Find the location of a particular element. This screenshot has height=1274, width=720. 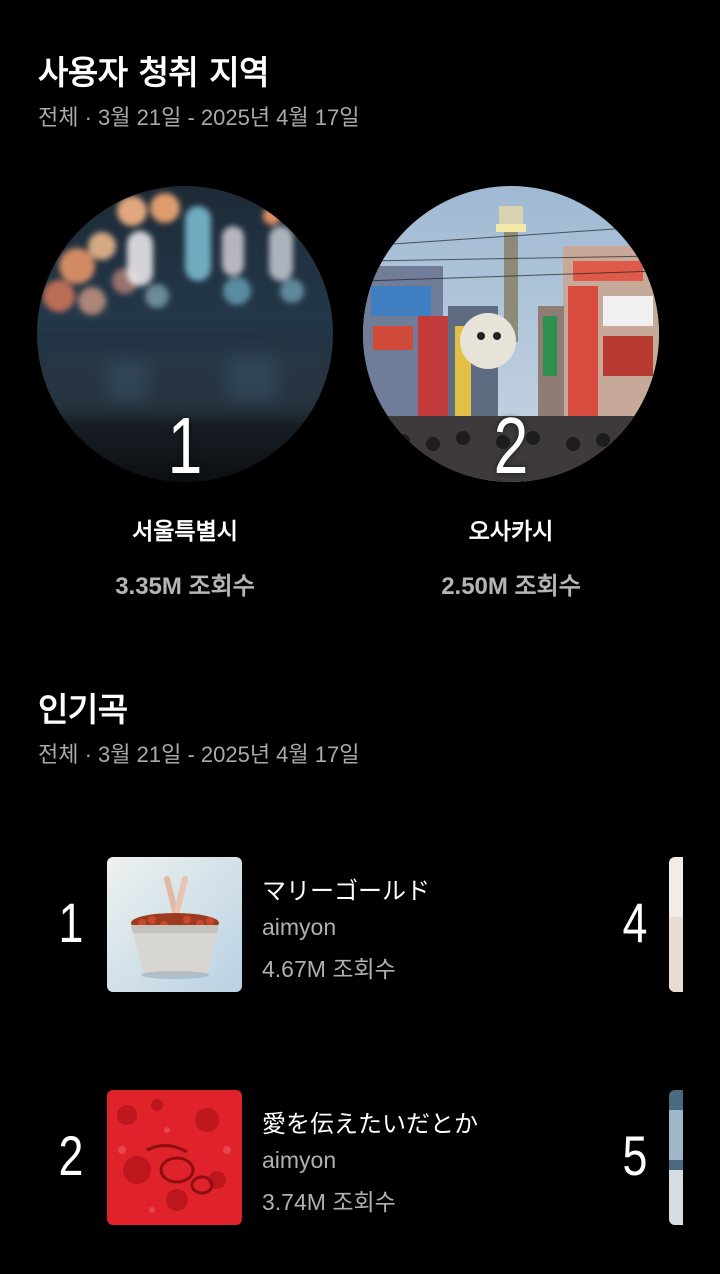

region-card-2: 2 오사카시 2.50M 조회수 is located at coordinates (511, 393).